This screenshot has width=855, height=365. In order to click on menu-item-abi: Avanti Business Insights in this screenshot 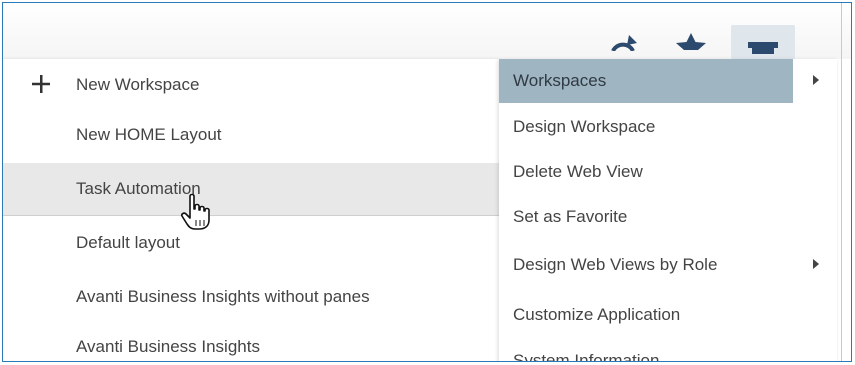, I will do `click(251, 341)`.